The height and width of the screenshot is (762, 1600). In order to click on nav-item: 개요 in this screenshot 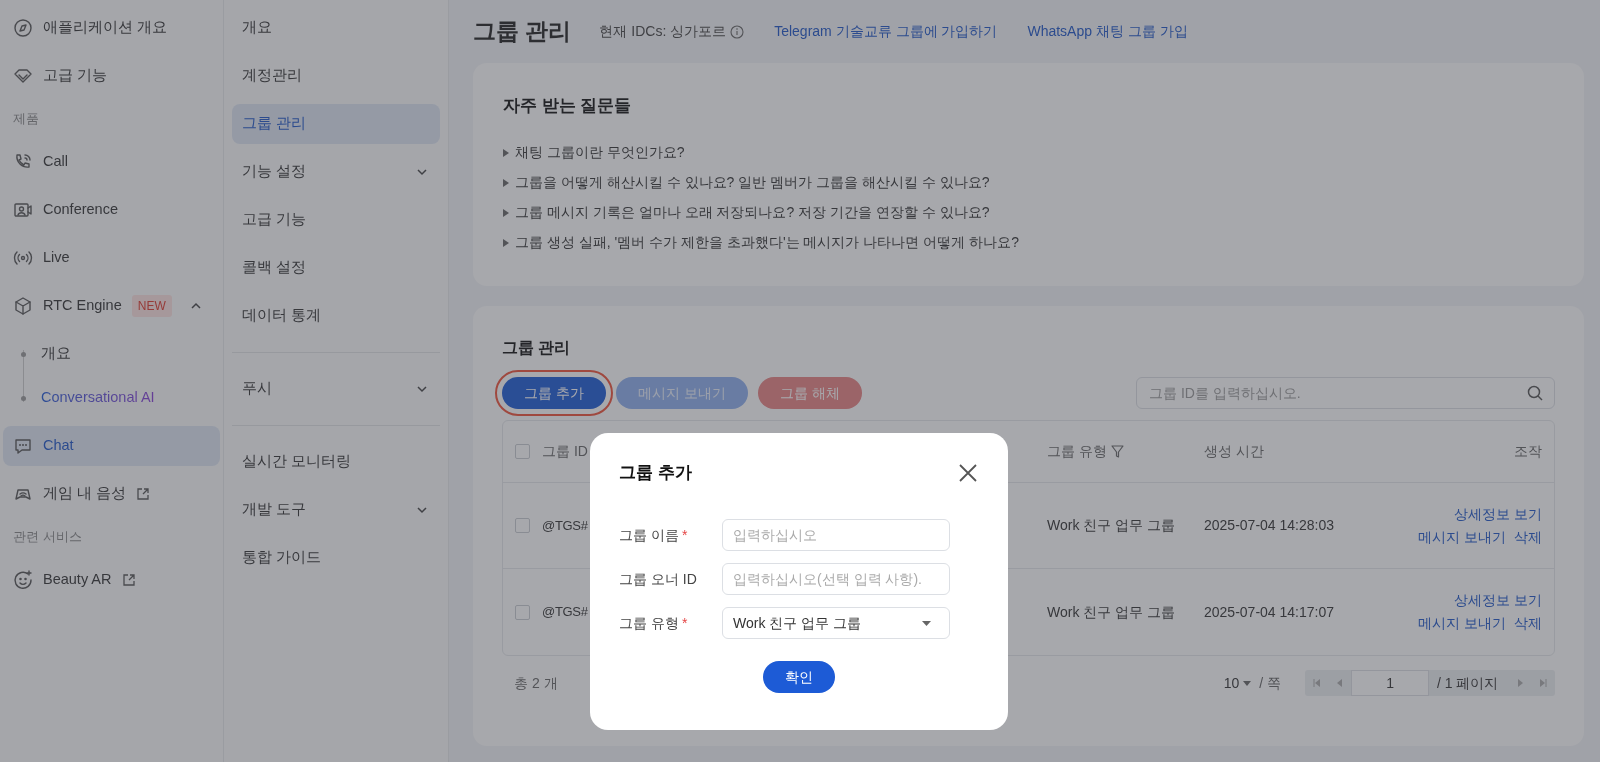, I will do `click(335, 28)`.